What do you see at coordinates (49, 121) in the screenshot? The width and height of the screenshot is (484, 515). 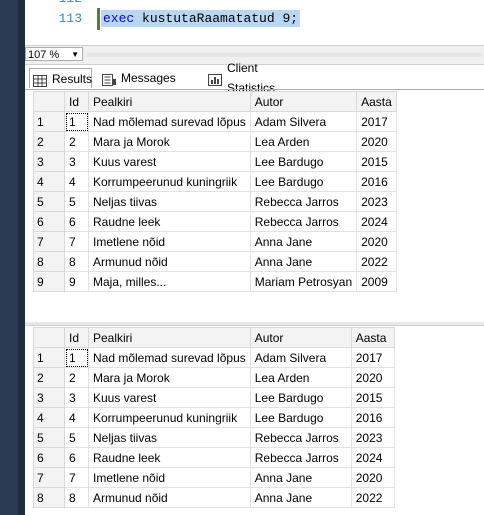 I see `row-number: 1` at bounding box center [49, 121].